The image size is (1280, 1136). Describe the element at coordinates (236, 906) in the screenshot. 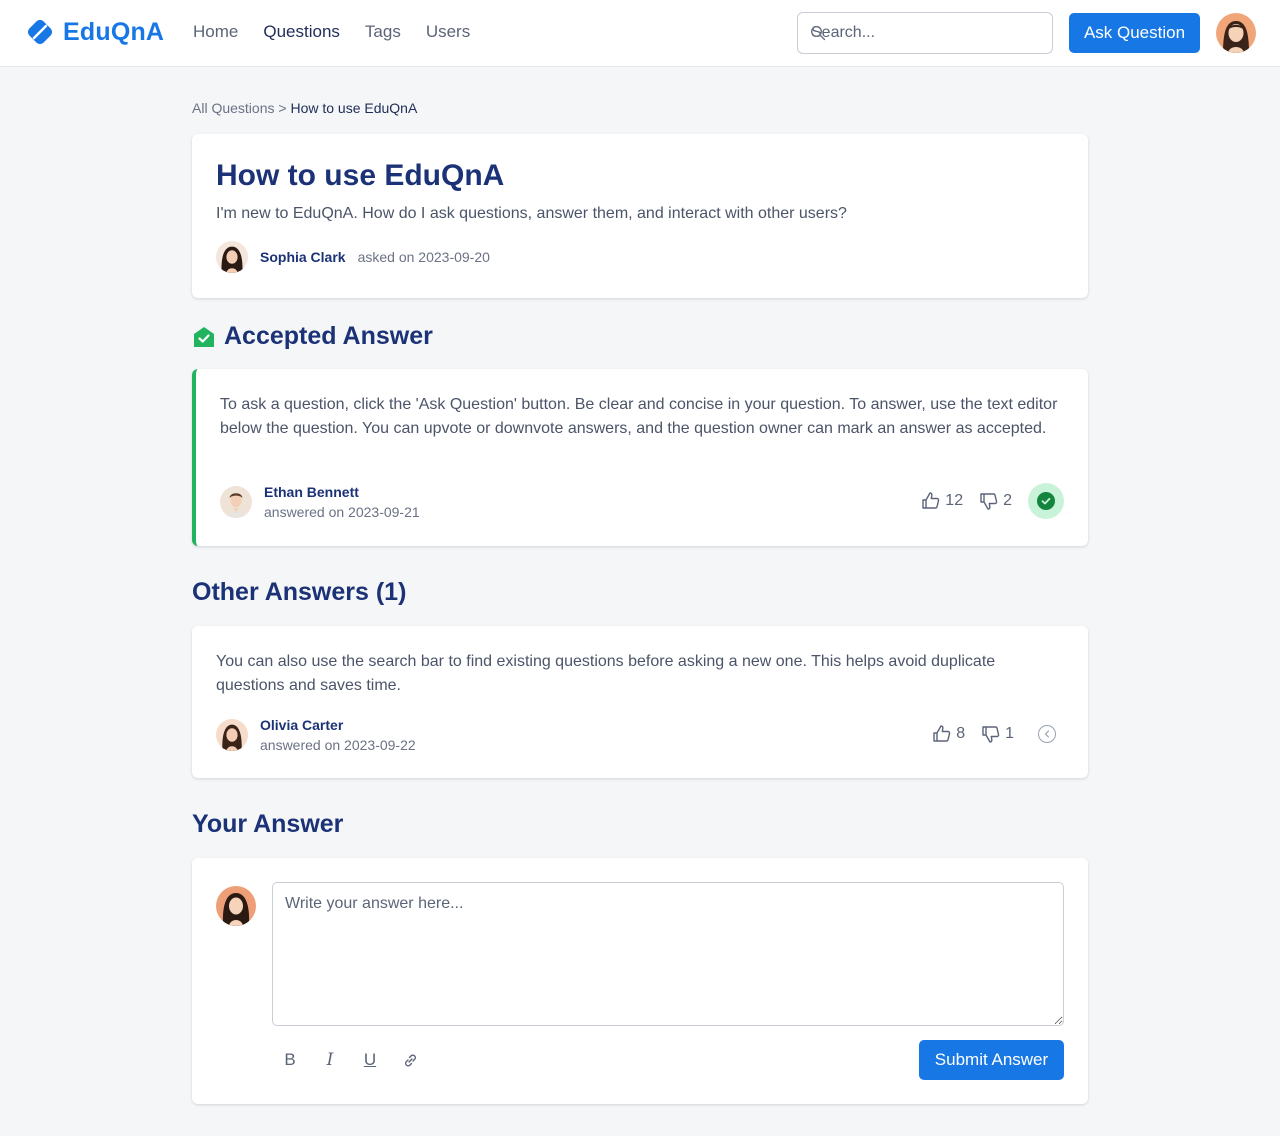

I see `current-user-avatar` at that location.